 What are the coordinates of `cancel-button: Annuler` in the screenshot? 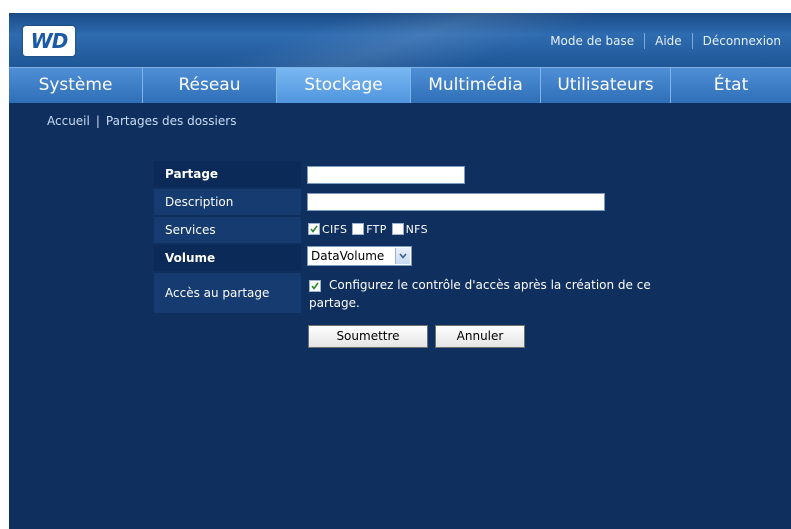 It's located at (480, 336).